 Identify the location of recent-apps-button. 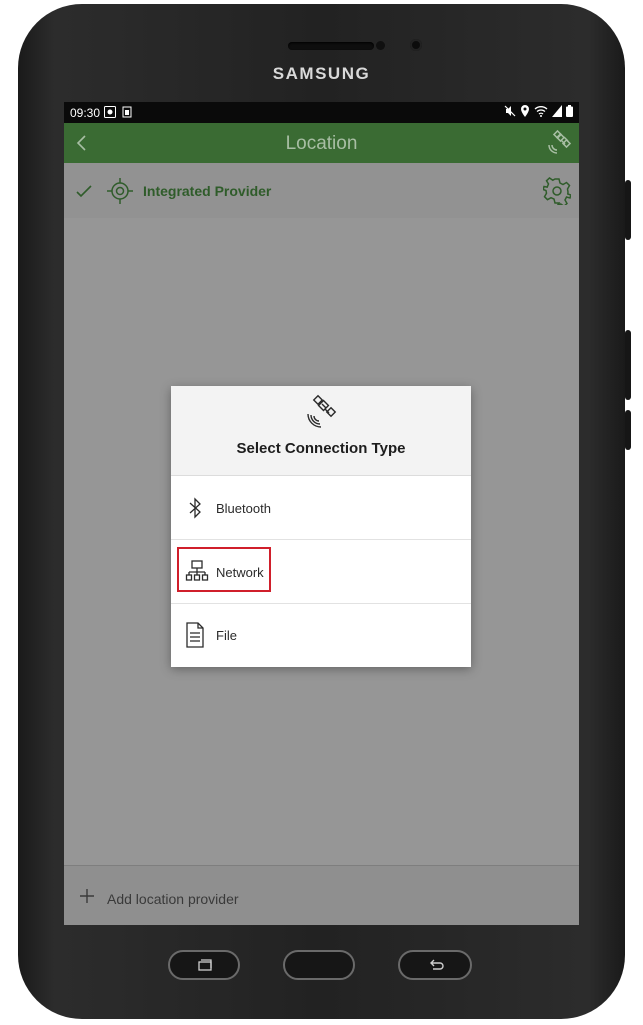
(204, 965).